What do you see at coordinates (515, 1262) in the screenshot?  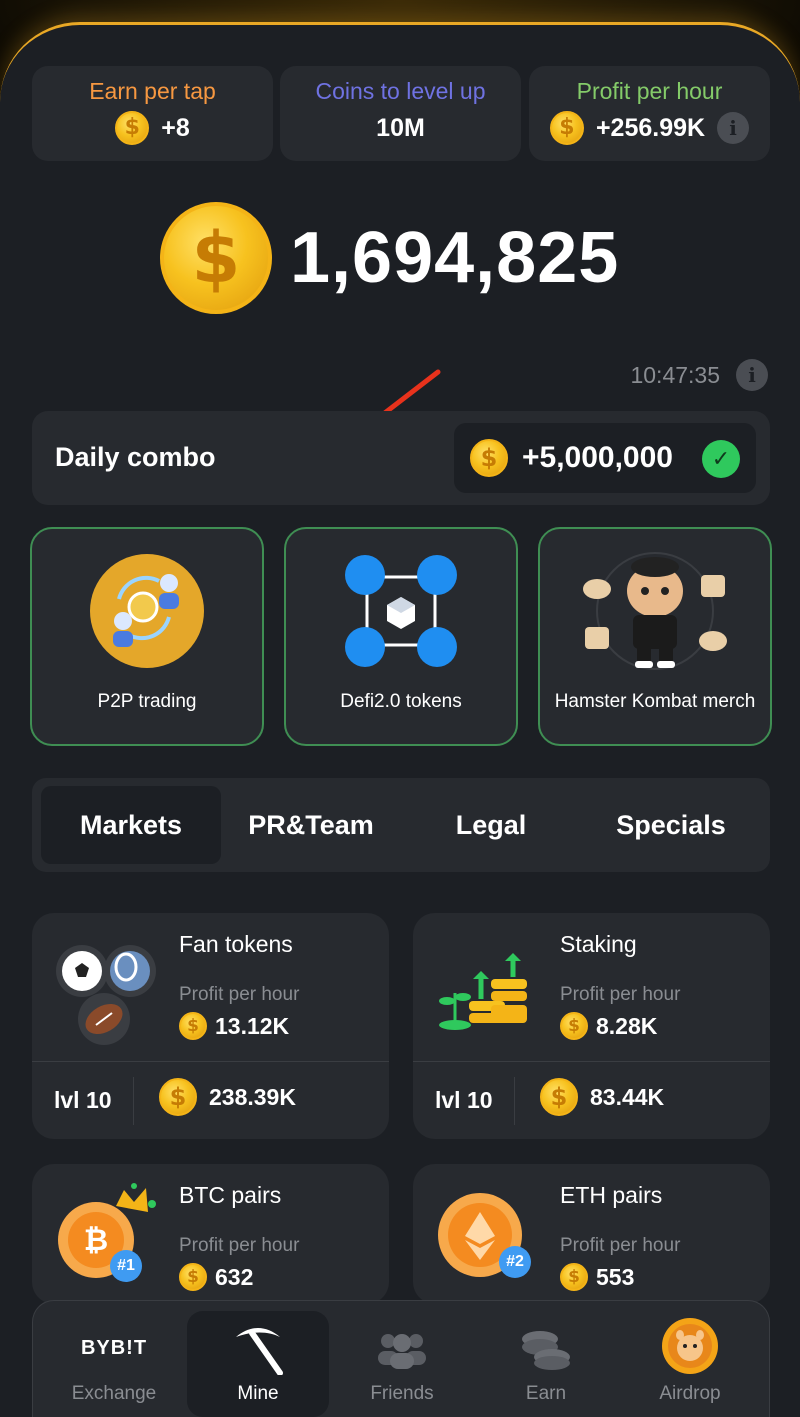 I see `rank-badge: #2` at bounding box center [515, 1262].